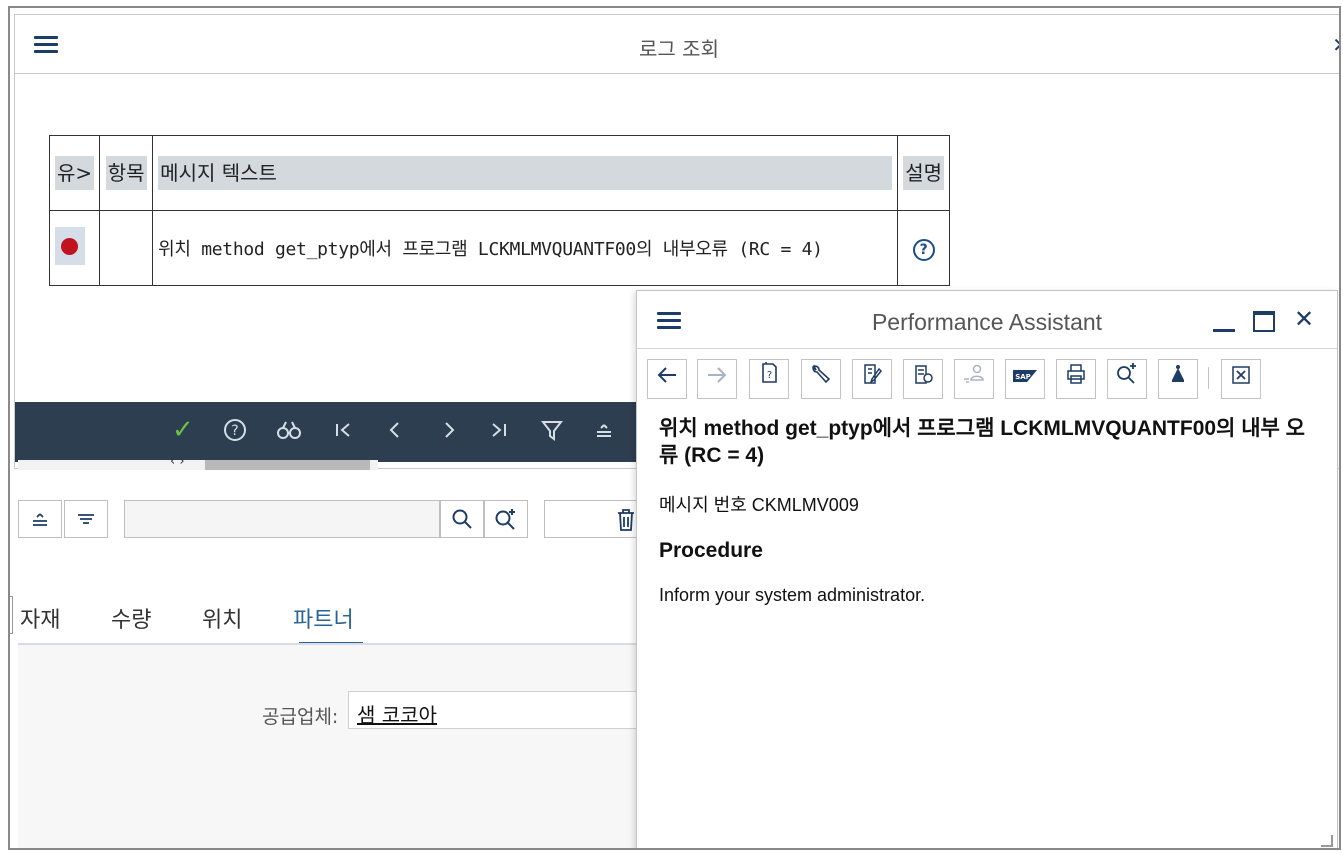 The height and width of the screenshot is (855, 1343). Describe the element at coordinates (300, 717) in the screenshot. I see `supplier-label: 공급업체:` at that location.